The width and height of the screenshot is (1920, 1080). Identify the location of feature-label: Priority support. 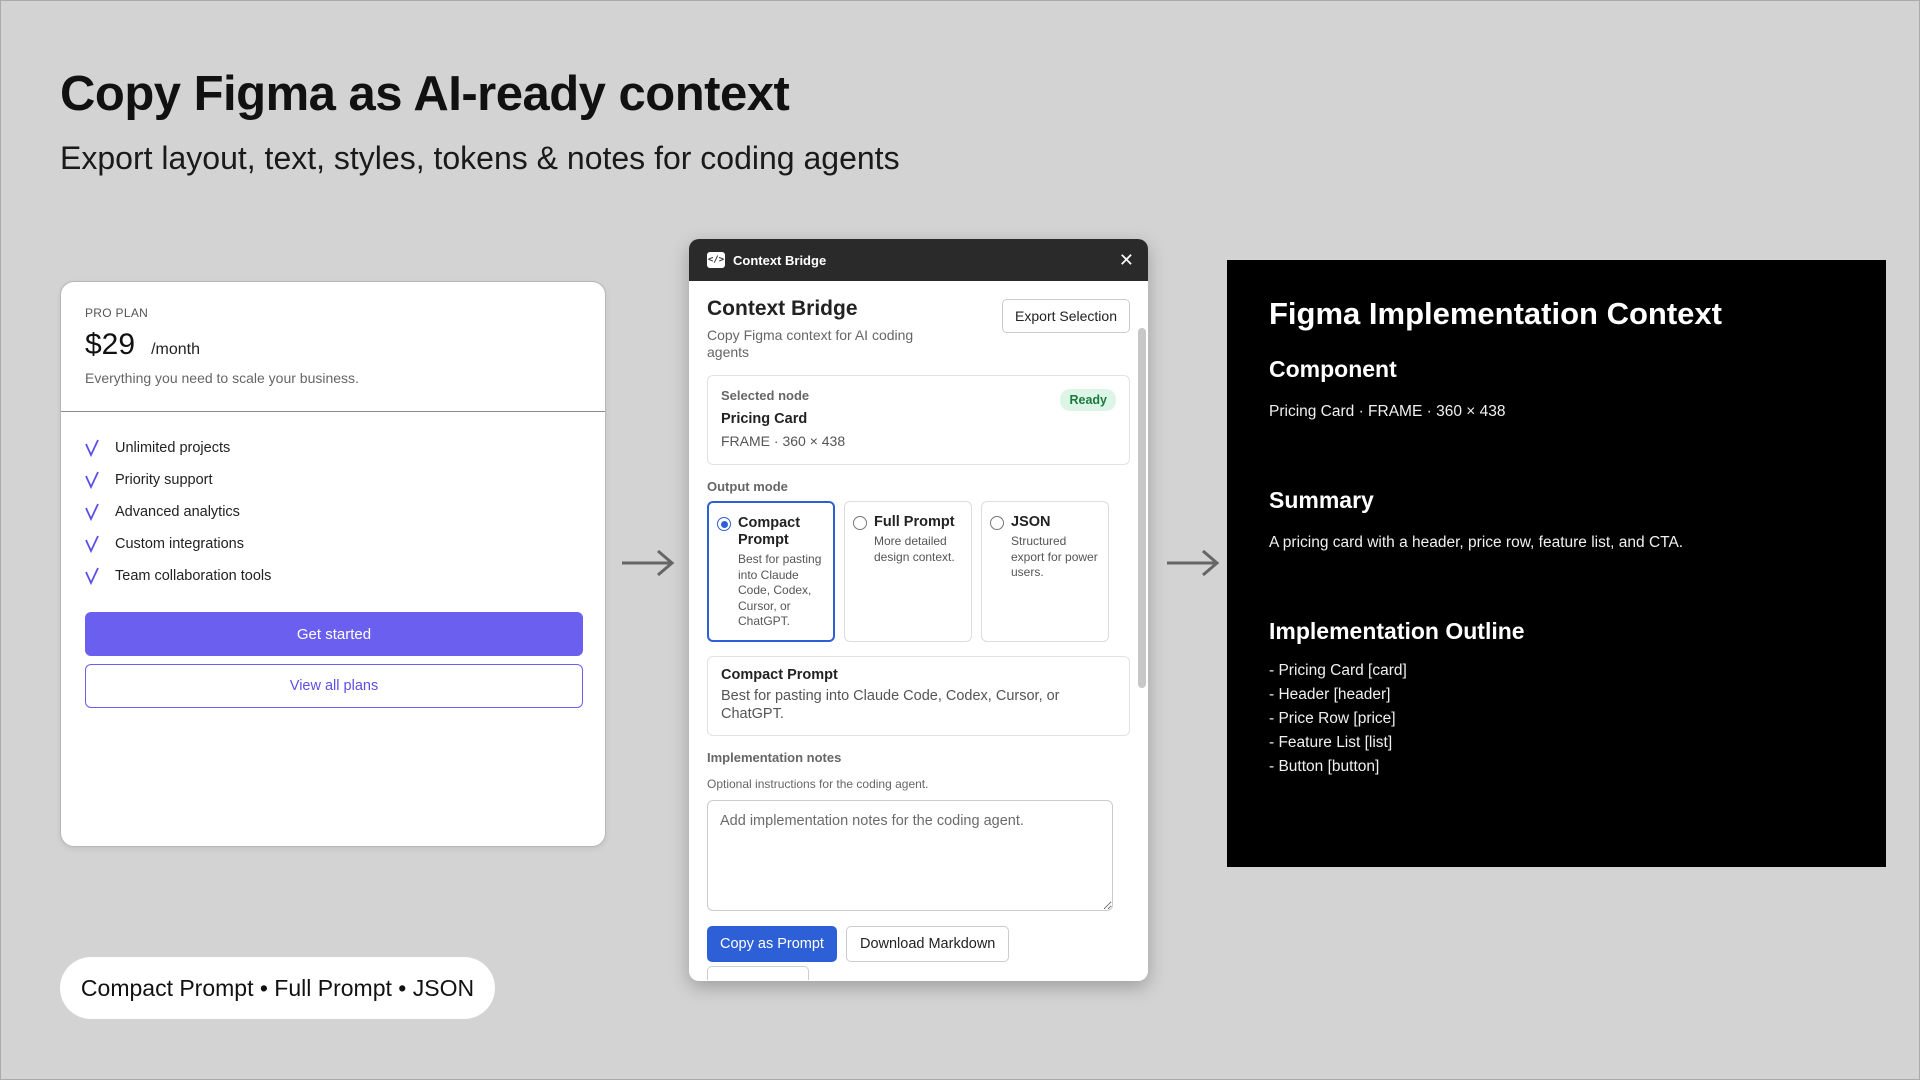
(164, 480).